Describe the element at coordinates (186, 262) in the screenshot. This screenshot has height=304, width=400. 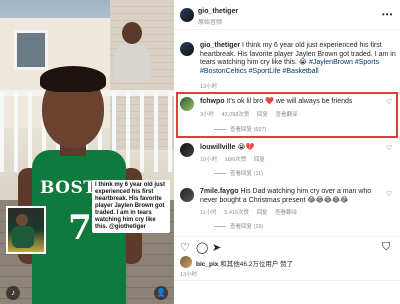
I see `likes-avatar` at that location.